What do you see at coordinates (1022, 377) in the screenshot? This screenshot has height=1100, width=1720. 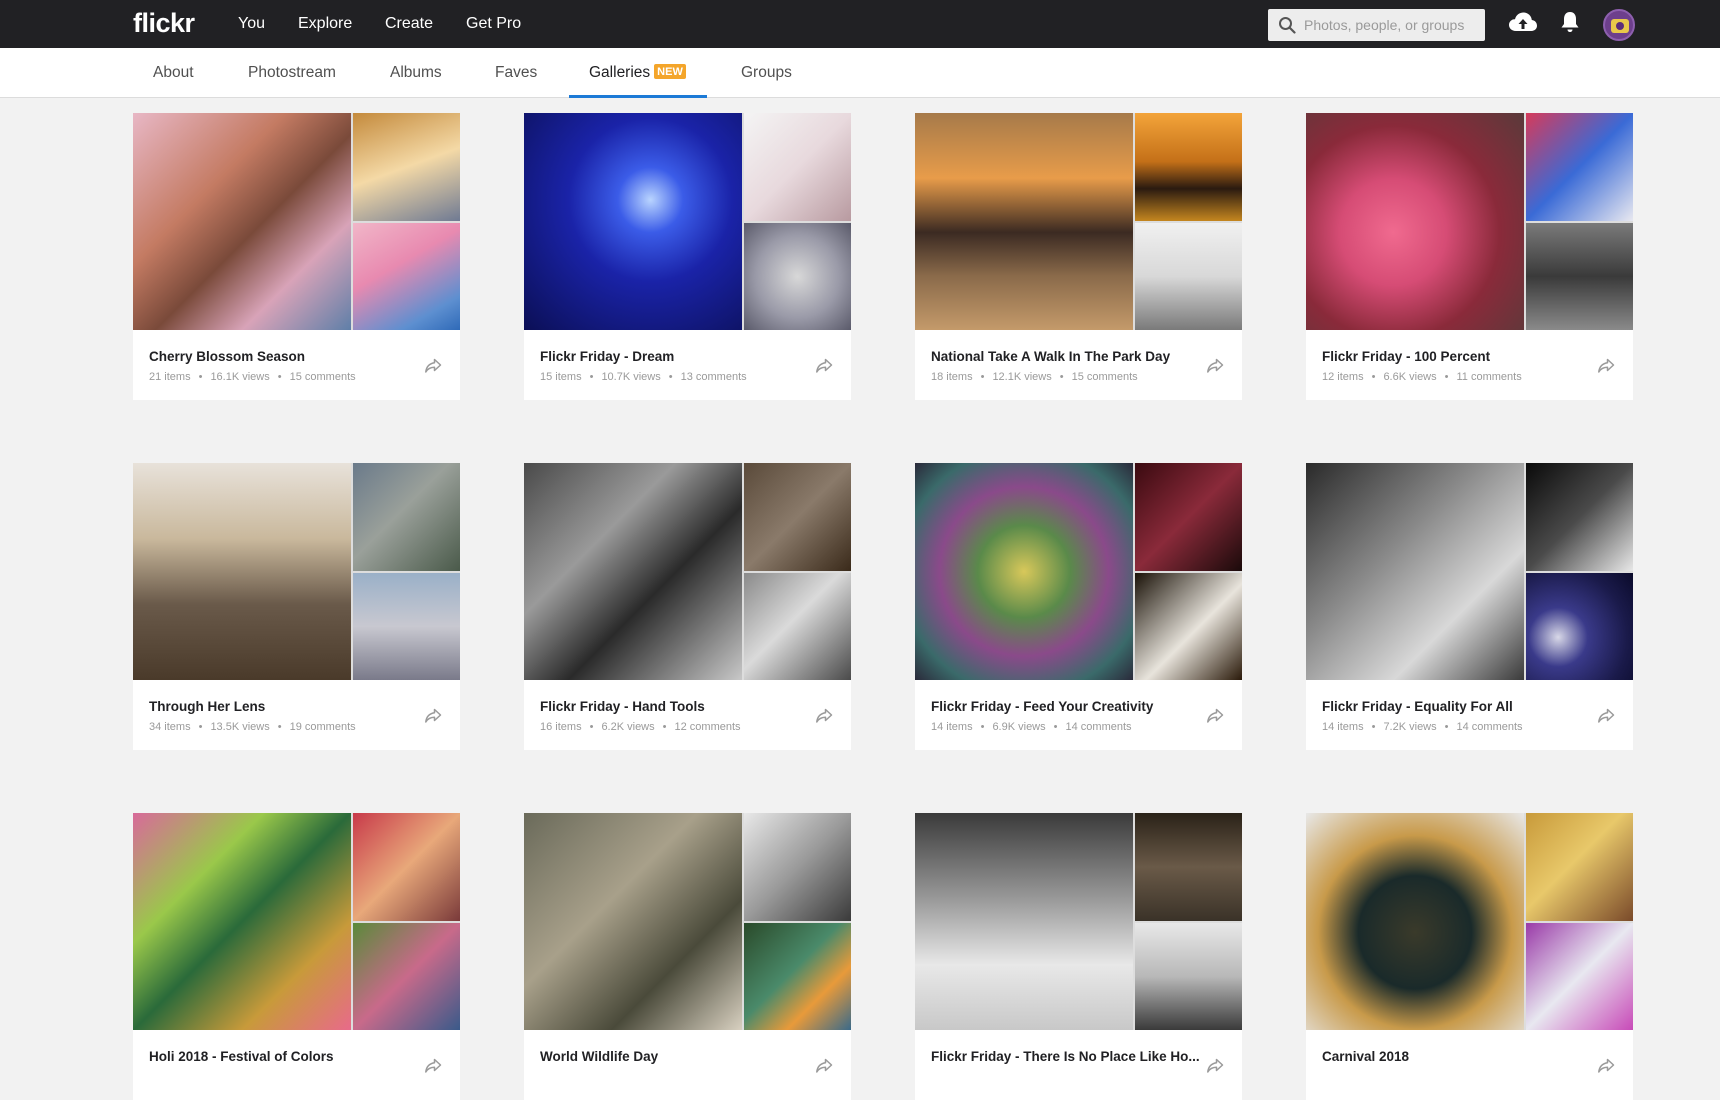 I see `gallery-view-count: 12.1K views` at bounding box center [1022, 377].